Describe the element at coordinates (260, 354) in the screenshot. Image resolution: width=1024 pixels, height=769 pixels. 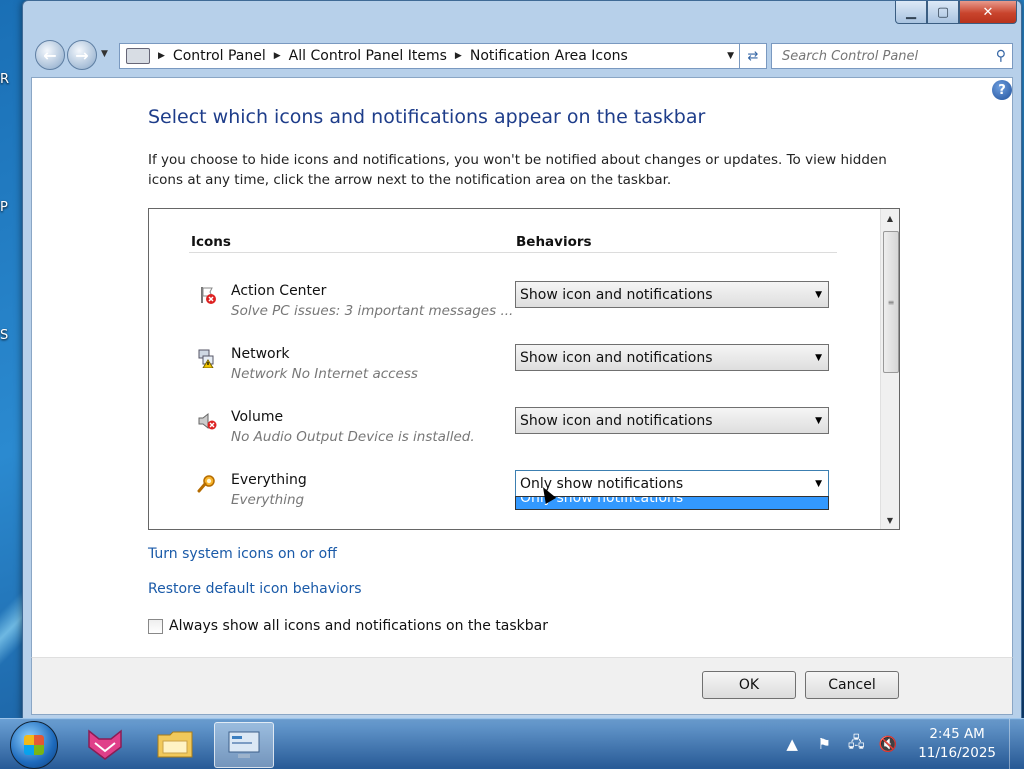
I see `icon-name: Network` at that location.